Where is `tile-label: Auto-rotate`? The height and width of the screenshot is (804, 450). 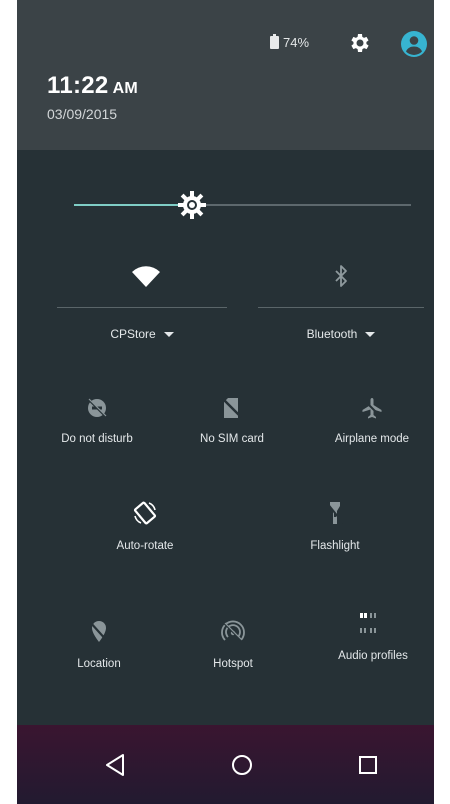 tile-label: Auto-rotate is located at coordinates (145, 546).